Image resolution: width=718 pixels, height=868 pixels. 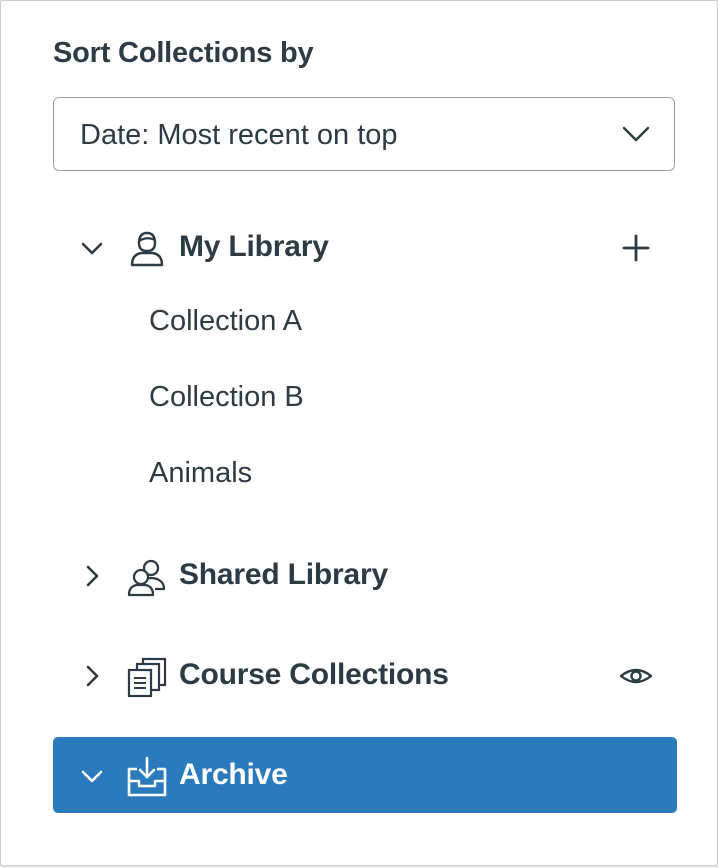 I want to click on sort-select: Date: Most recent on top, so click(x=364, y=134).